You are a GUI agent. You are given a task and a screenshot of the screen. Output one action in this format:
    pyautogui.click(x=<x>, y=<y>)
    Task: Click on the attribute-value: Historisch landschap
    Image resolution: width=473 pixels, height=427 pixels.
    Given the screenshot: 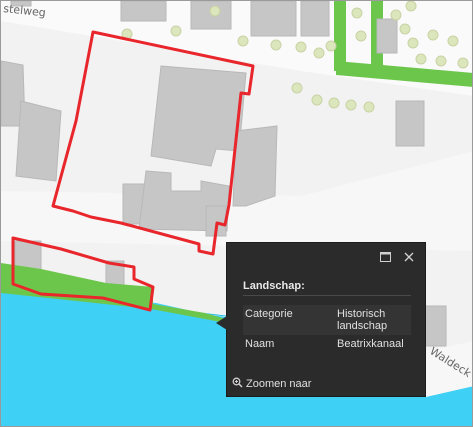 What is the action you would take?
    pyautogui.click(x=373, y=320)
    